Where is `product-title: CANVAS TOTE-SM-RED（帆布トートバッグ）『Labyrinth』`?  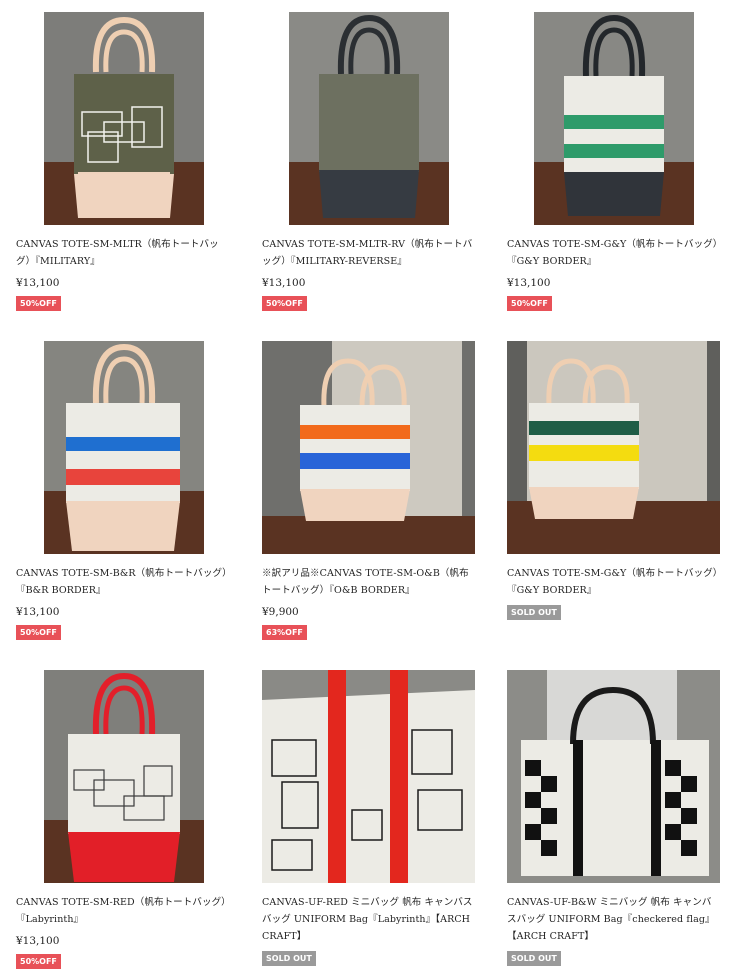 product-title: CANVAS TOTE-SM-RED（帆布トートバッグ）『Labyrinth』 is located at coordinates (122, 911).